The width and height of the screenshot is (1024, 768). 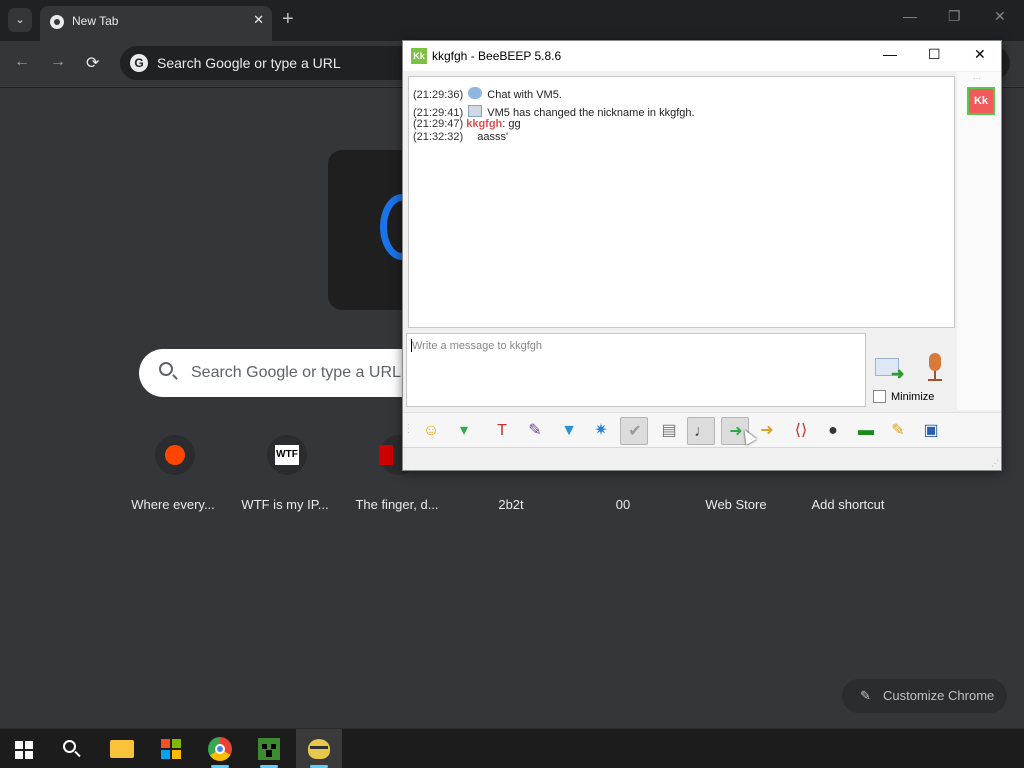 I want to click on message-input-placeholder: Write a message to kkgfgh, so click(x=477, y=346).